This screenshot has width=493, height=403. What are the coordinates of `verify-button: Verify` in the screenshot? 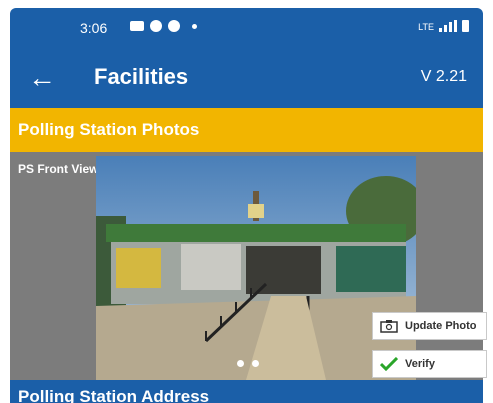 It's located at (429, 364).